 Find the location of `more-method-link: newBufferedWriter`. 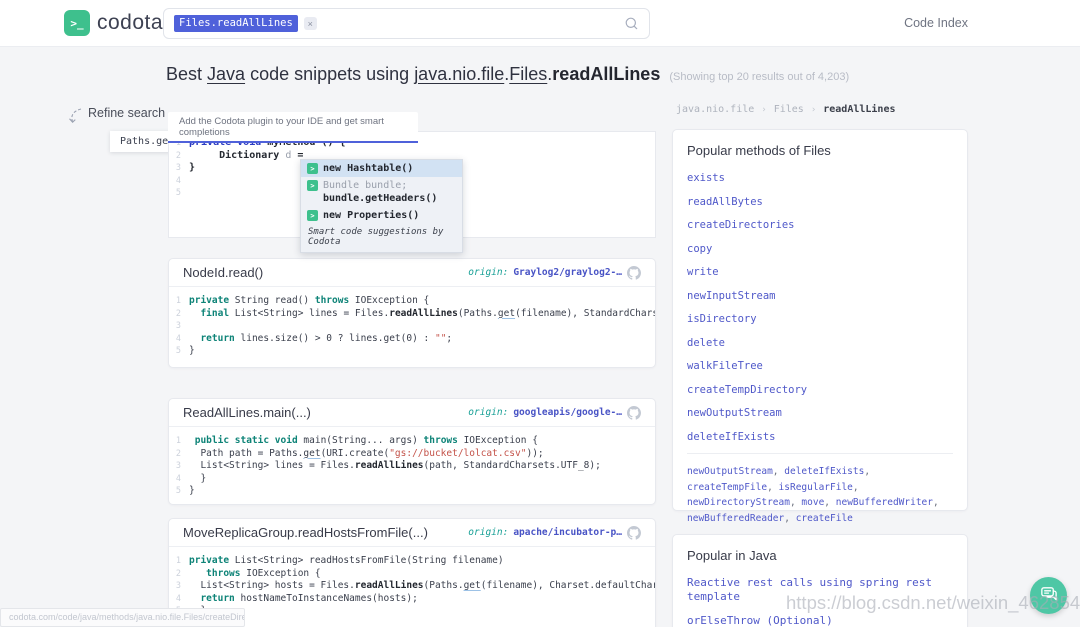

more-method-link: newBufferedWriter is located at coordinates (884, 502).